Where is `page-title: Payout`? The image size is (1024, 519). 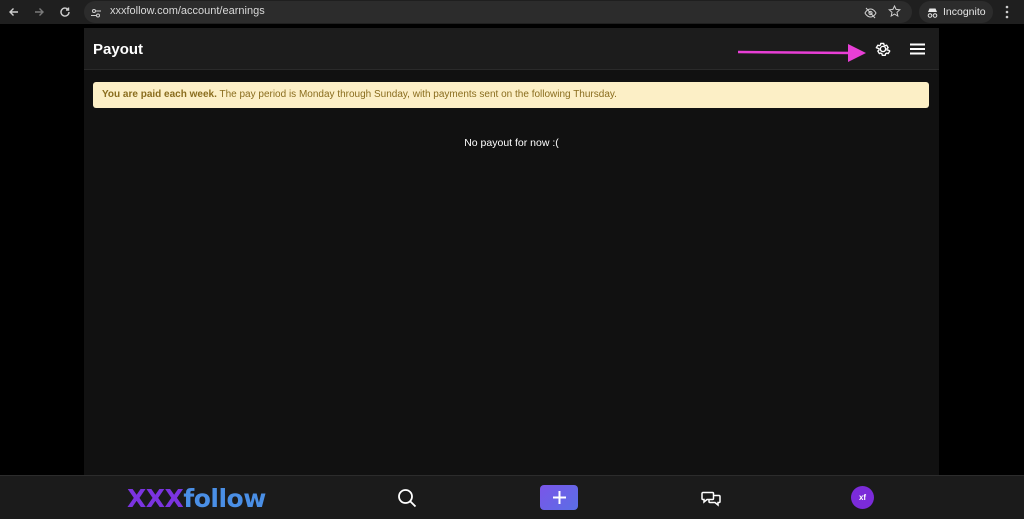 page-title: Payout is located at coordinates (118, 49).